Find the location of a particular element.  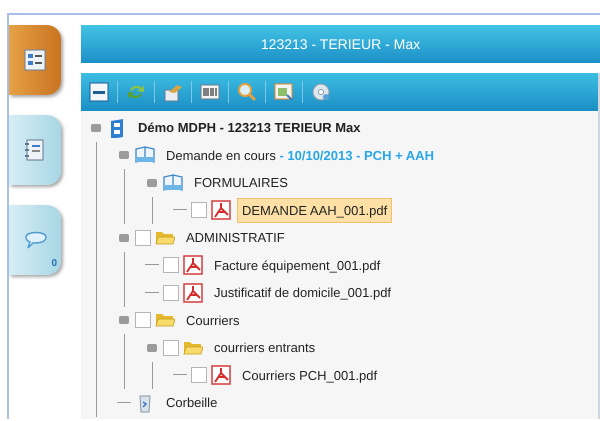

tree-node-label: Corbeille is located at coordinates (191, 403).